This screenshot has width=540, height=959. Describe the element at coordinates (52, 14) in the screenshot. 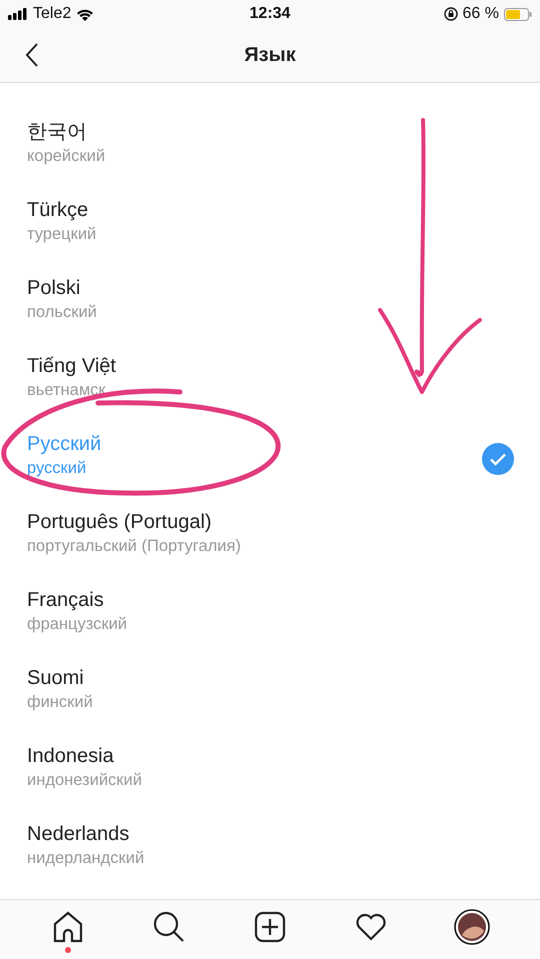

I see `carrier-name: Tele2` at that location.